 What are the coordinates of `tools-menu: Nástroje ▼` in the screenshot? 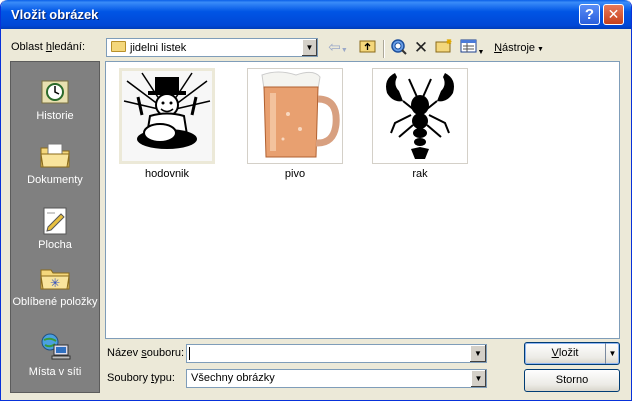 It's located at (519, 48).